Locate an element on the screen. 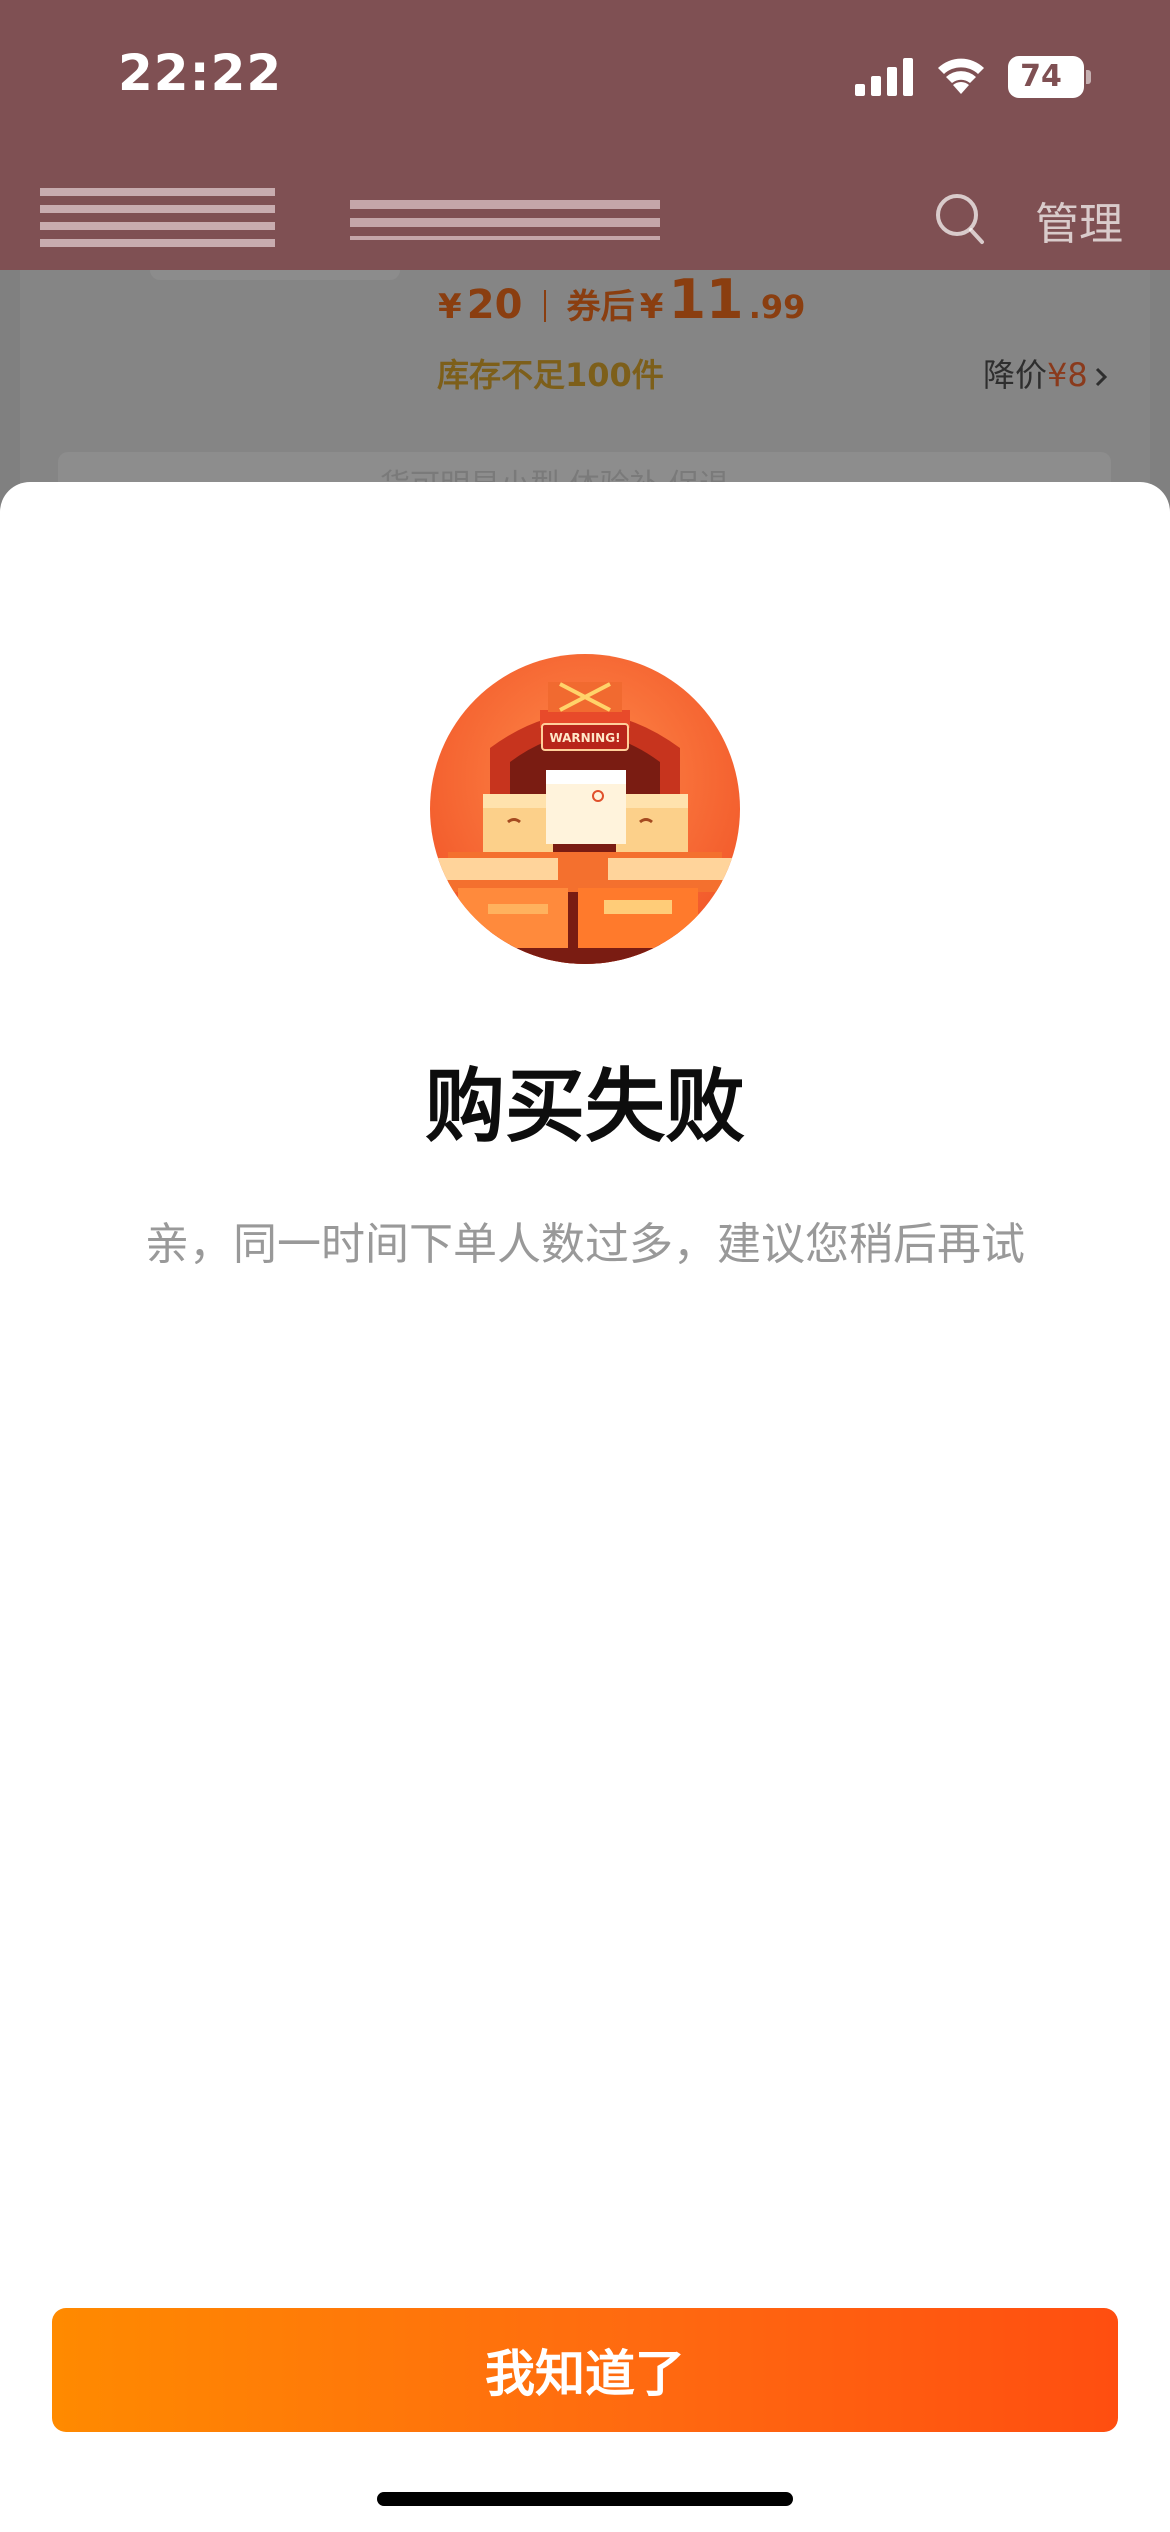 The image size is (1170, 2532). warning-sign: WARNING! is located at coordinates (584, 738).